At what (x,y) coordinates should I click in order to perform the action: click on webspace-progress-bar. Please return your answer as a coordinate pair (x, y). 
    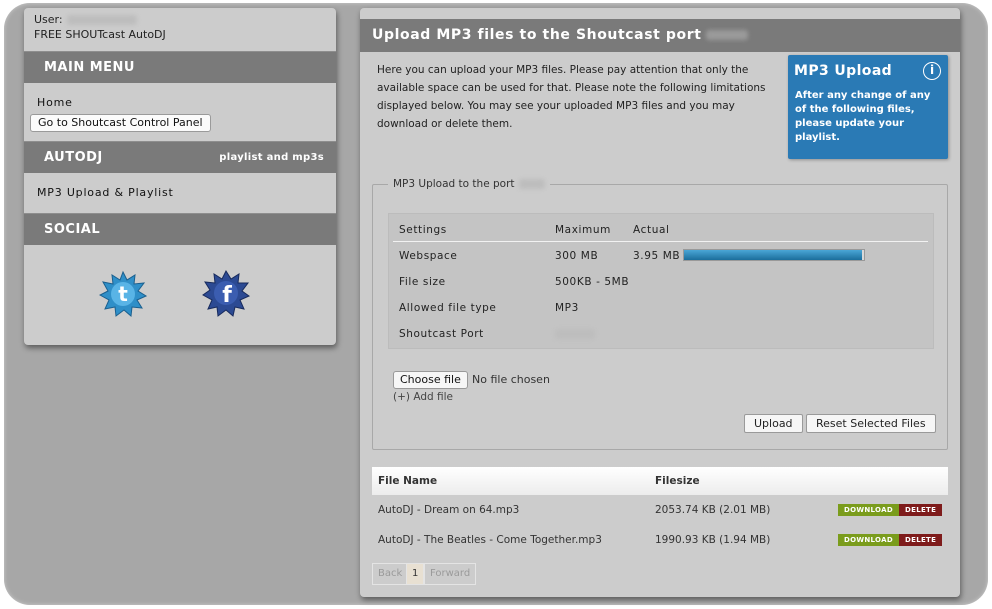
    Looking at the image, I should click on (774, 255).